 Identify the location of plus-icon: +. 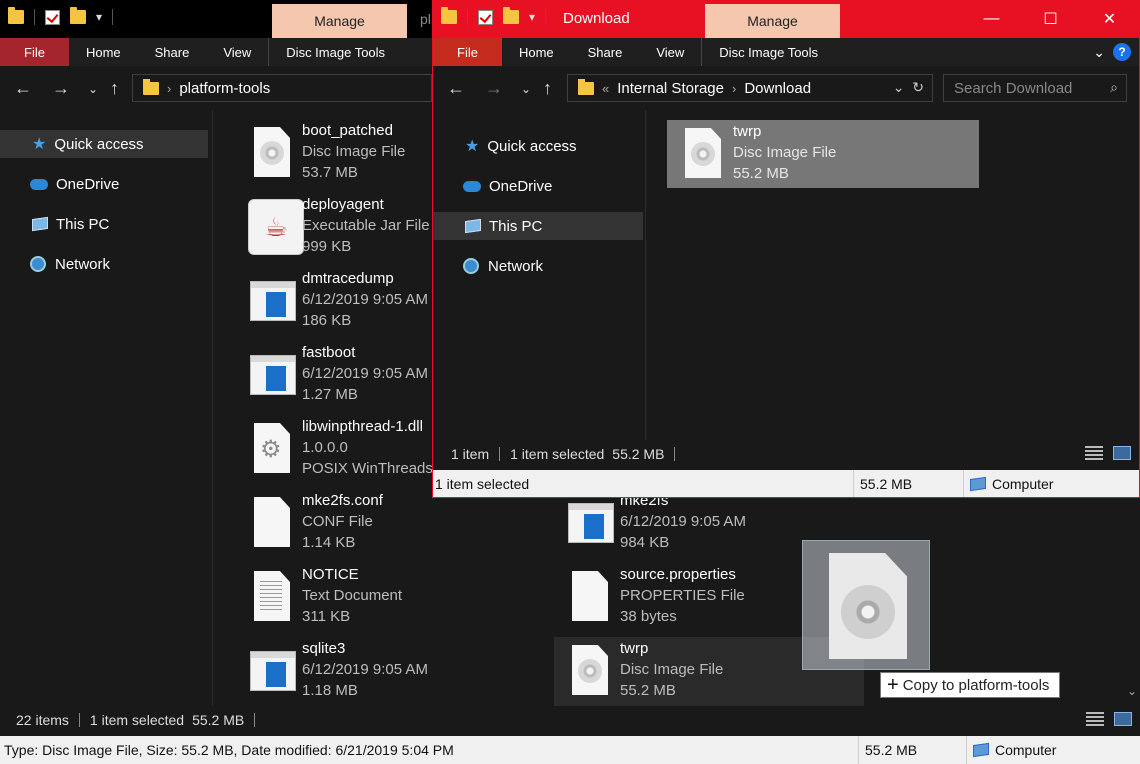
(893, 685).